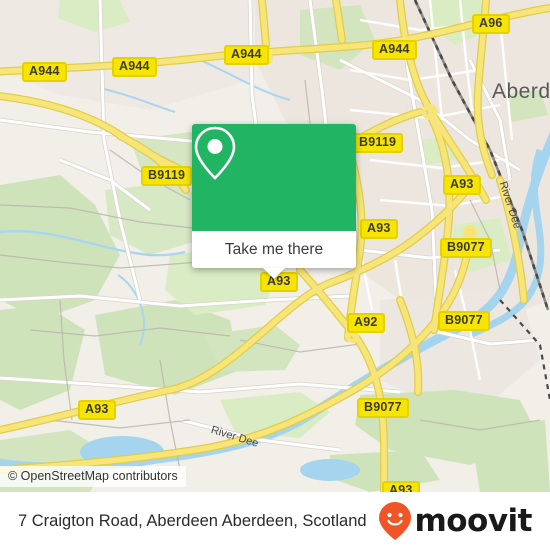 The width and height of the screenshot is (550, 550). Describe the element at coordinates (366, 323) in the screenshot. I see `road-shield-a92: A92` at that location.